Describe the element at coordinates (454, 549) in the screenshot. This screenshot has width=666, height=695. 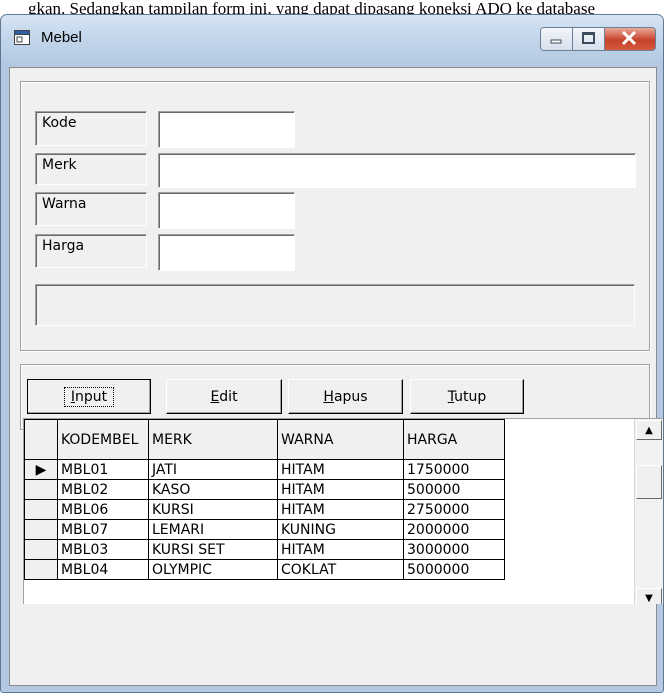
I see `cell-harga: 3000000` at that location.